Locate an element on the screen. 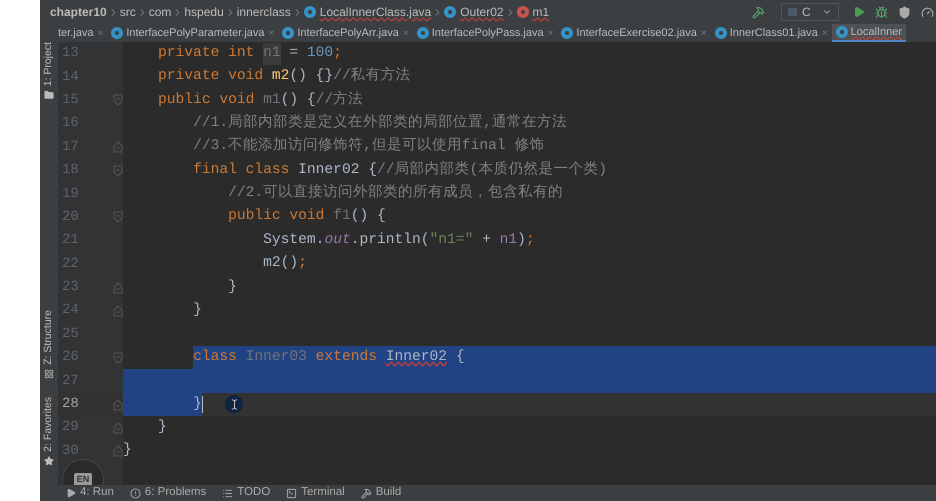 The image size is (936, 501). editor-tab: ter.java × is located at coordinates (81, 33).